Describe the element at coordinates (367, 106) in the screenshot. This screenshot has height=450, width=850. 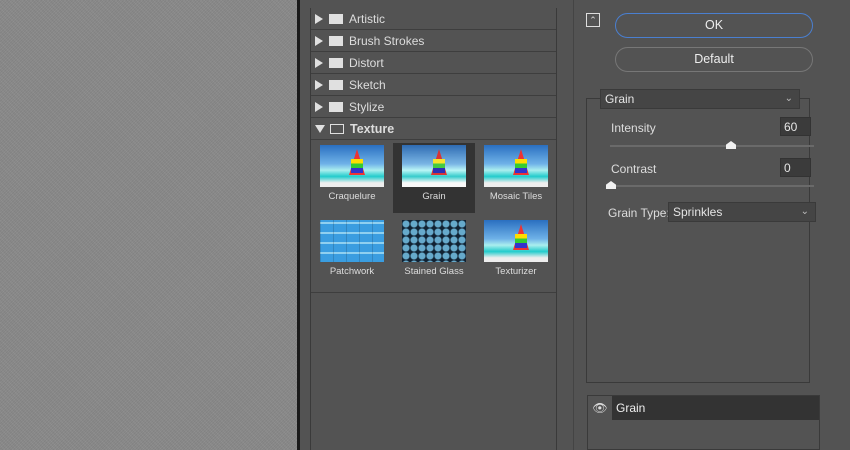
I see `category-label: Stylize` at that location.